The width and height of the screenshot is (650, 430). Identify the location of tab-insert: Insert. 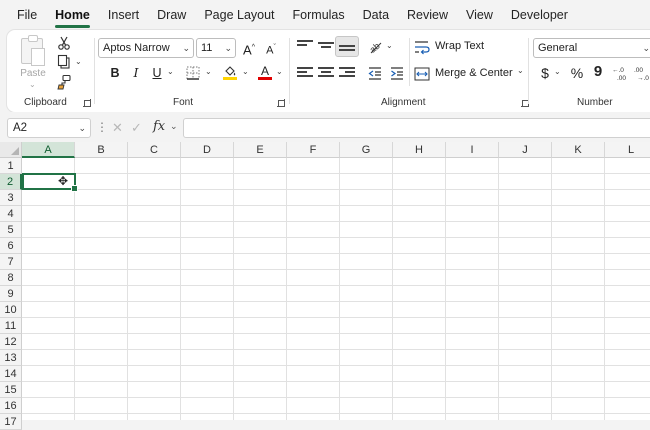
(123, 15).